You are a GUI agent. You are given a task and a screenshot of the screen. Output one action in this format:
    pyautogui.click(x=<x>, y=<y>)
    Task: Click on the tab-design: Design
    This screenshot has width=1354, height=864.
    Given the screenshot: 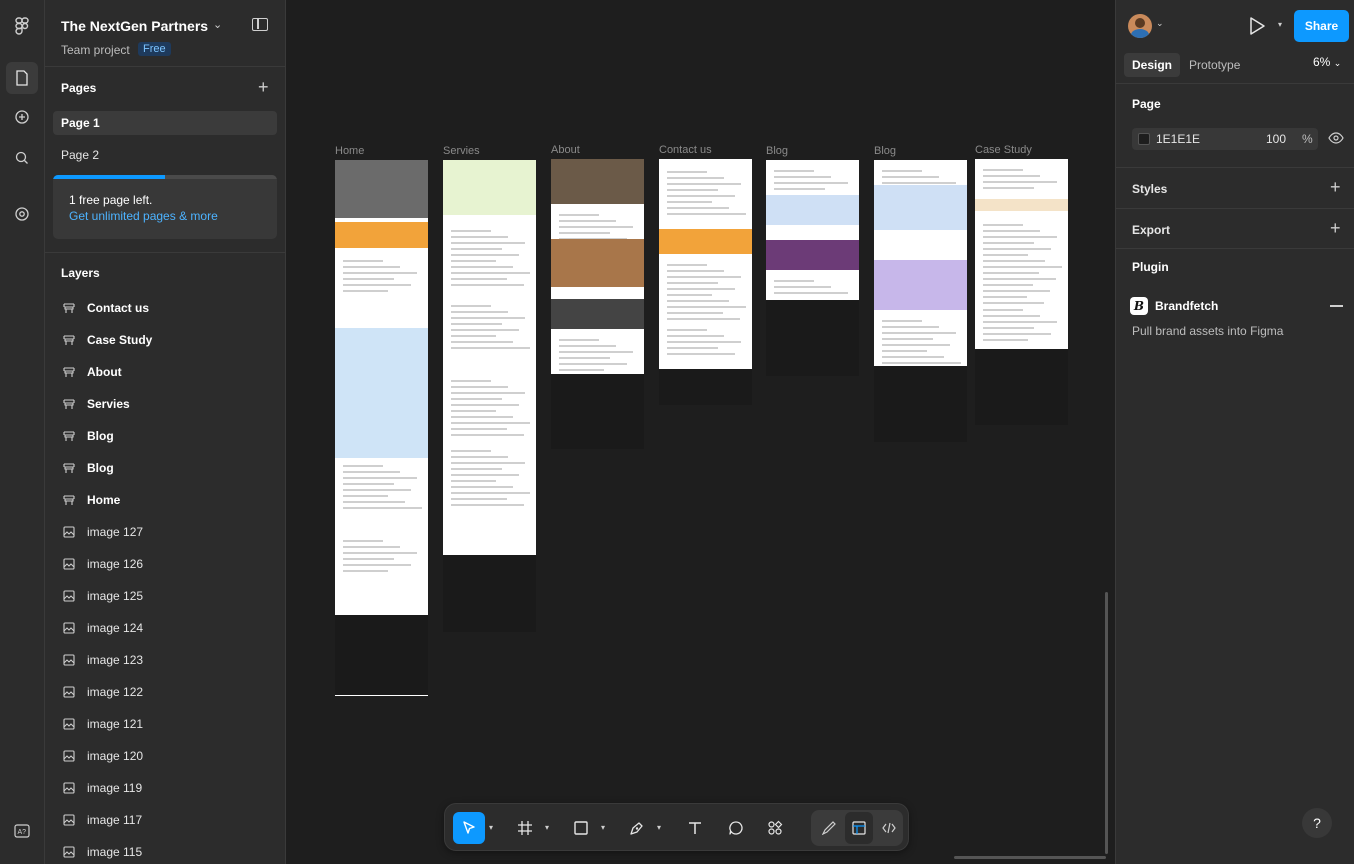 What is the action you would take?
    pyautogui.click(x=1152, y=65)
    